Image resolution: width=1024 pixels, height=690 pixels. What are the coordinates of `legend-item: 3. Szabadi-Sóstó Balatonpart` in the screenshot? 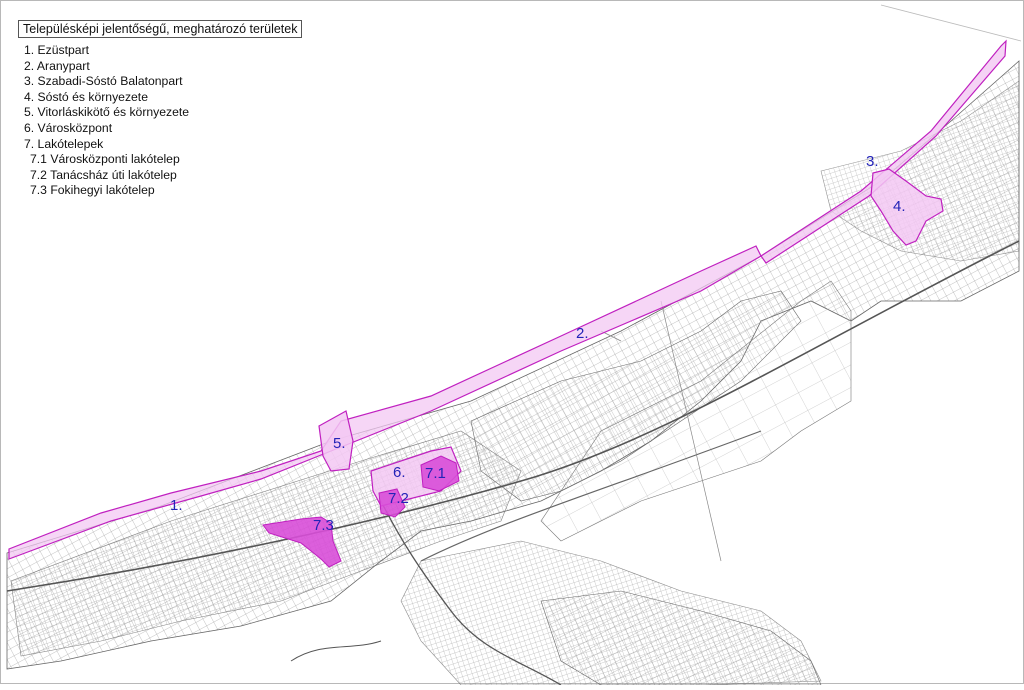 It's located at (103, 81).